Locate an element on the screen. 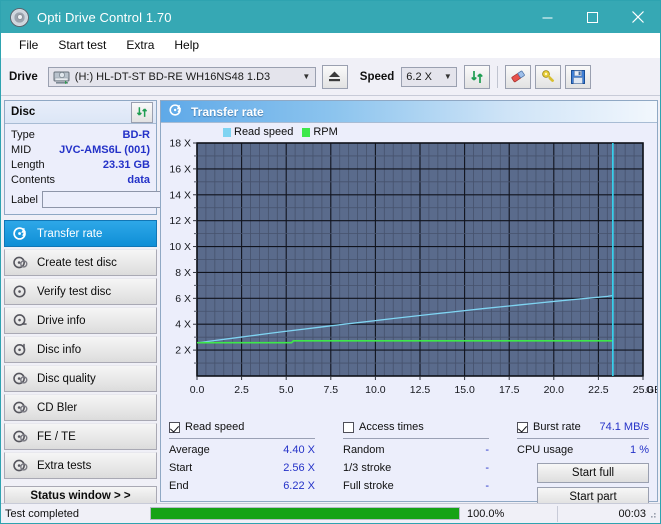 Image resolution: width=661 pixels, height=524 pixels. status-text: Test completed is located at coordinates (42, 513).